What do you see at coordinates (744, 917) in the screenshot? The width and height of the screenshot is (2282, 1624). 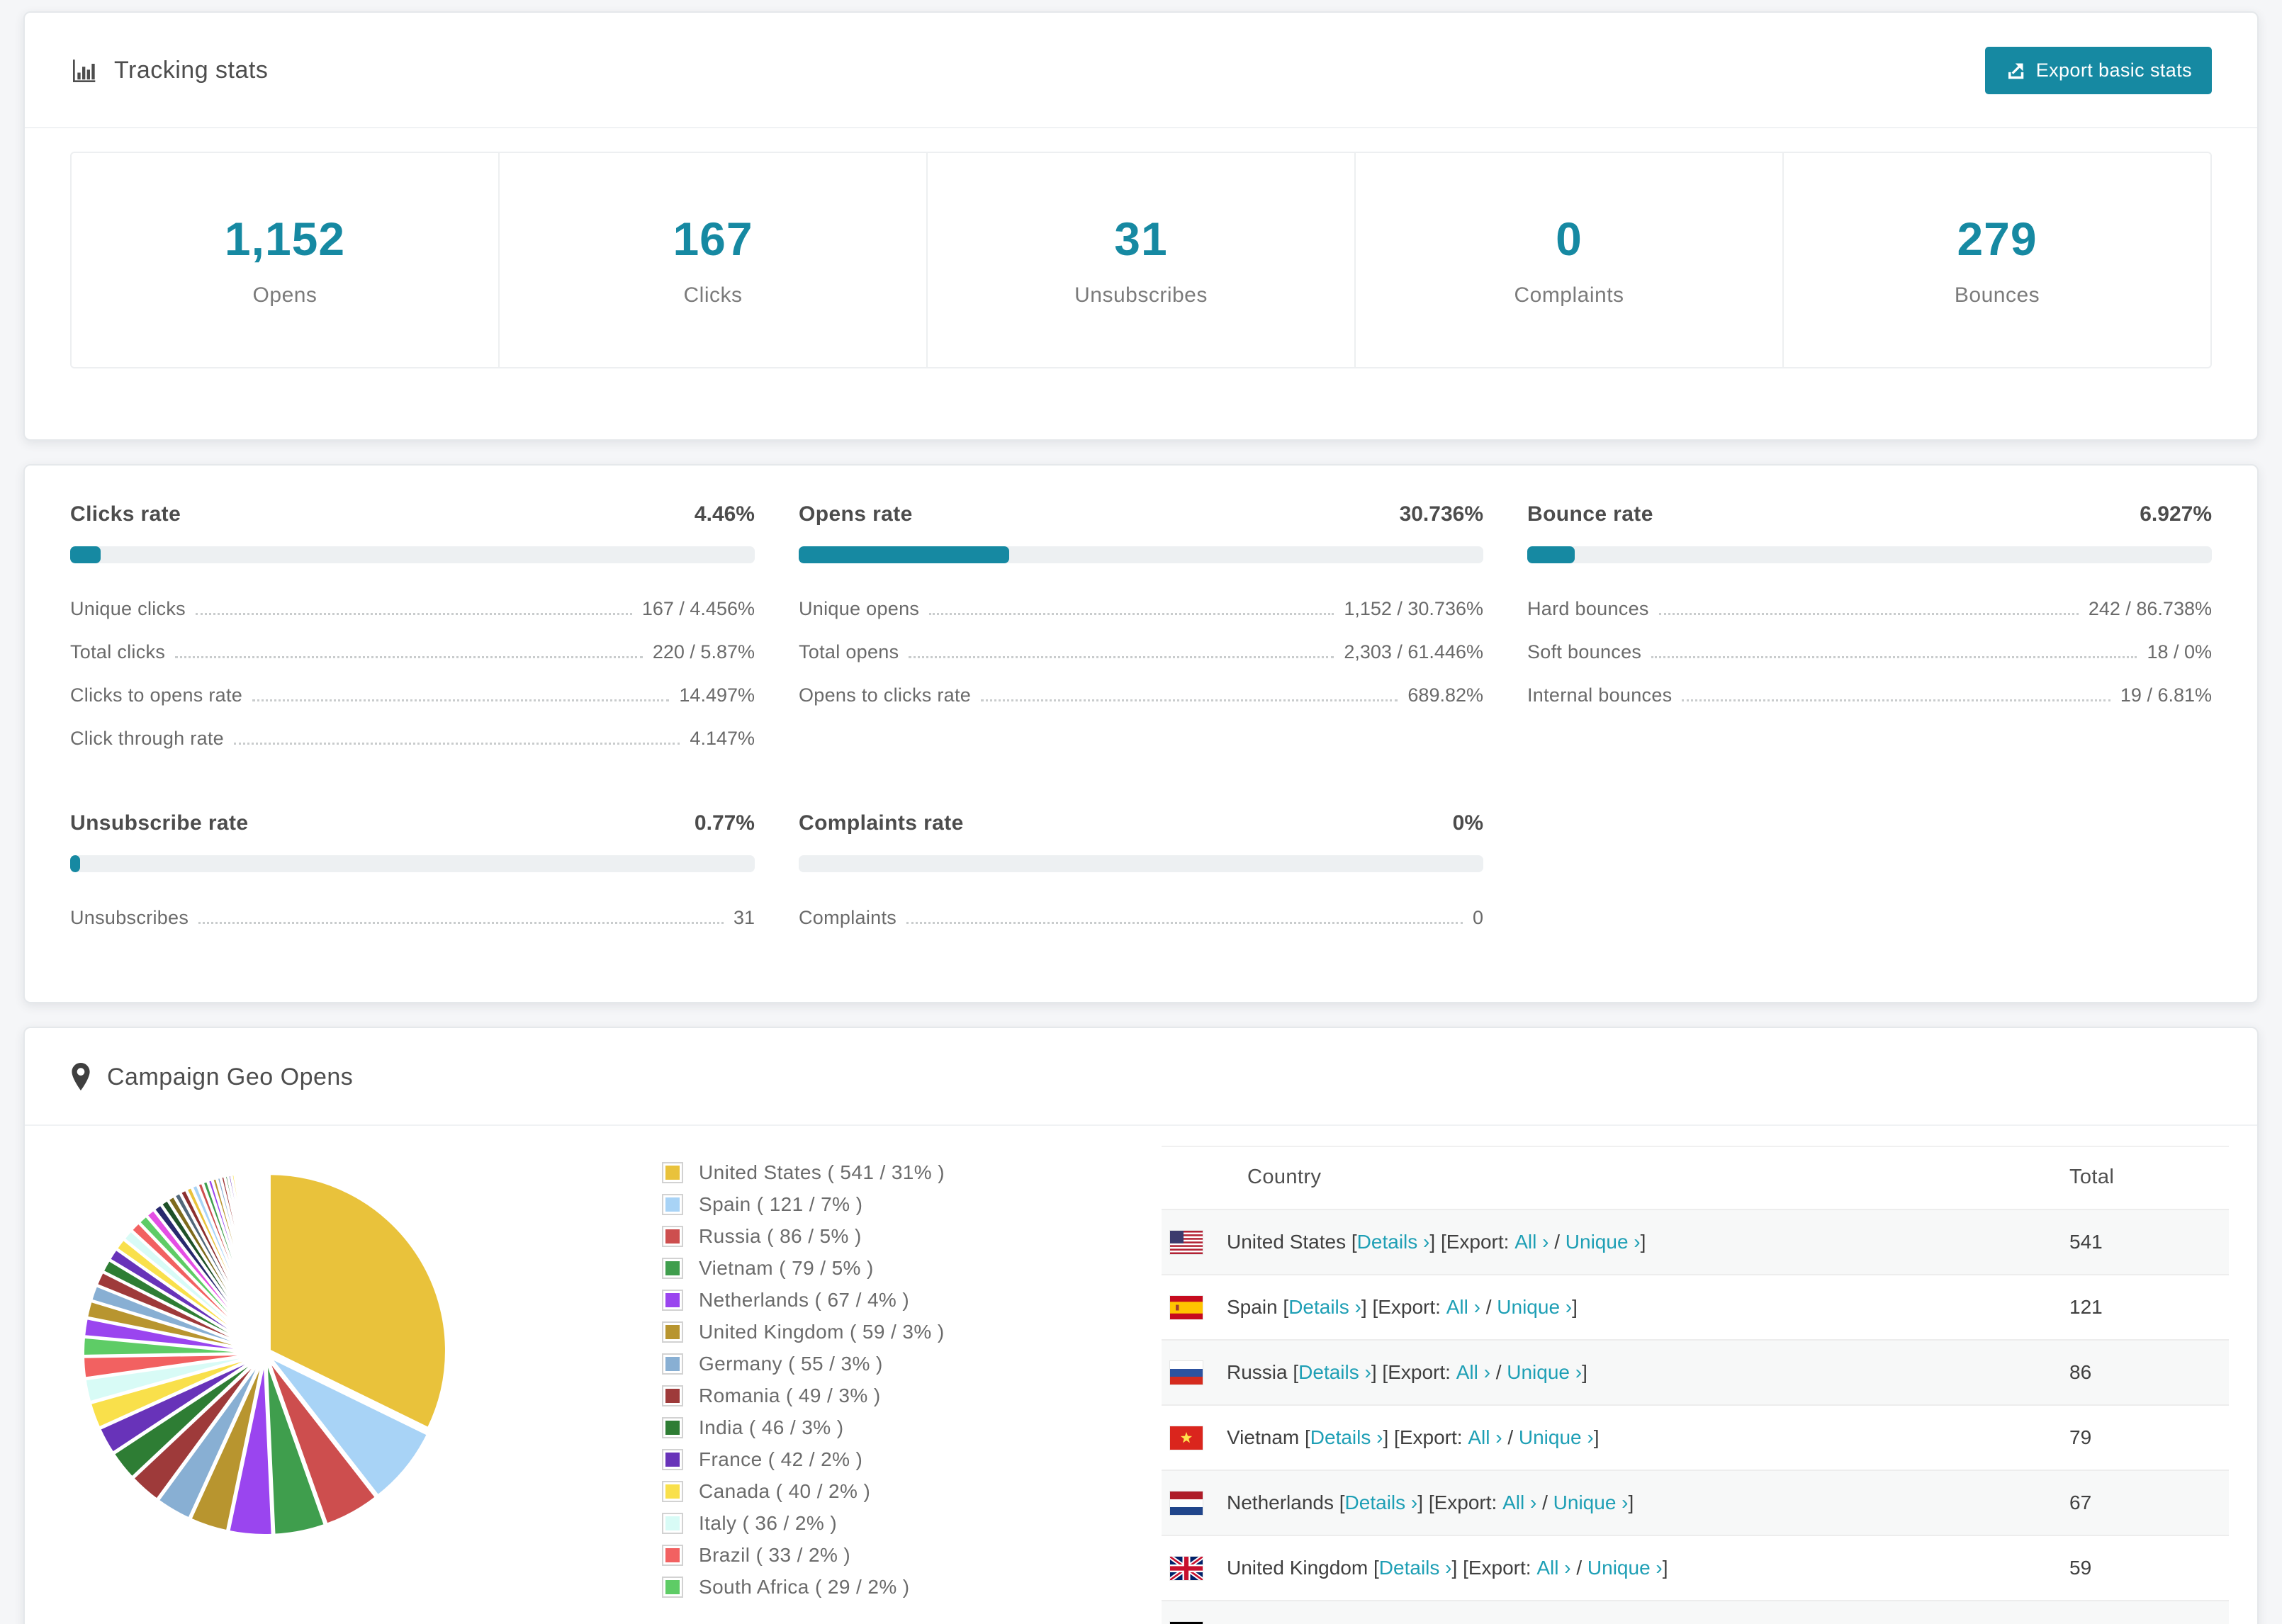 I see `rate-detail-value: 31` at bounding box center [744, 917].